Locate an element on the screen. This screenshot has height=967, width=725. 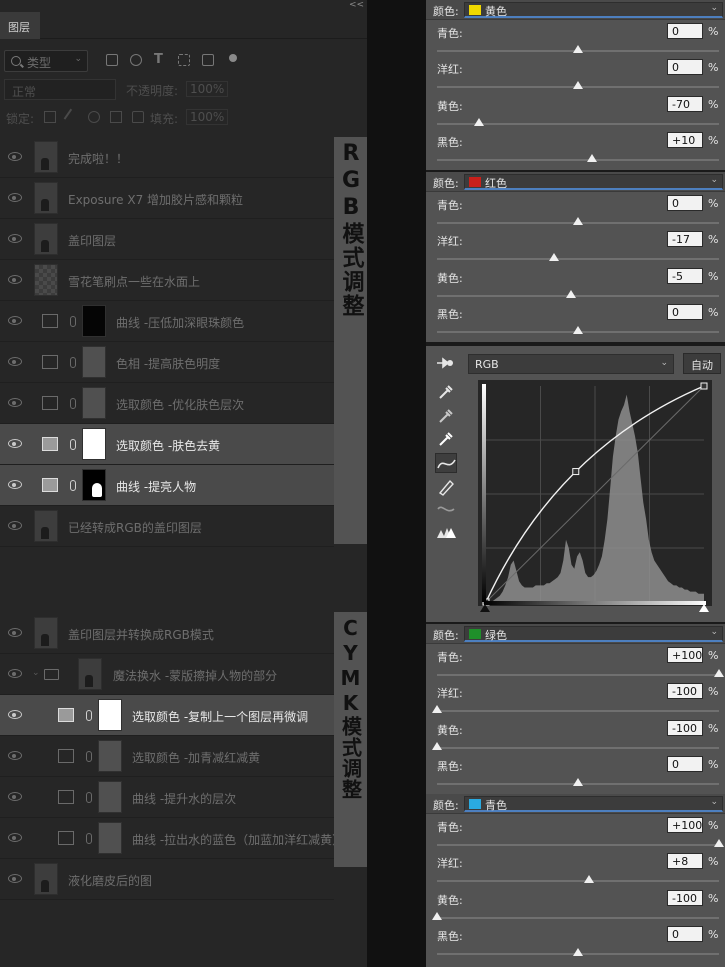
color-select: 绿色 ⌄ is located at coordinates (593, 634).